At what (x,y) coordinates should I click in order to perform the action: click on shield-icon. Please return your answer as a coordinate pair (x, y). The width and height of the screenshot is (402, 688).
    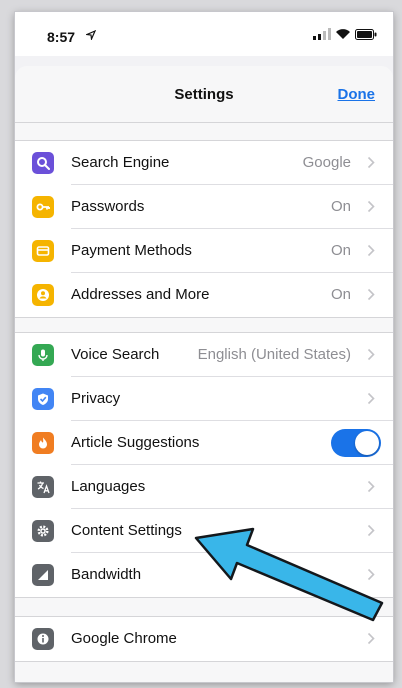
    Looking at the image, I should click on (43, 399).